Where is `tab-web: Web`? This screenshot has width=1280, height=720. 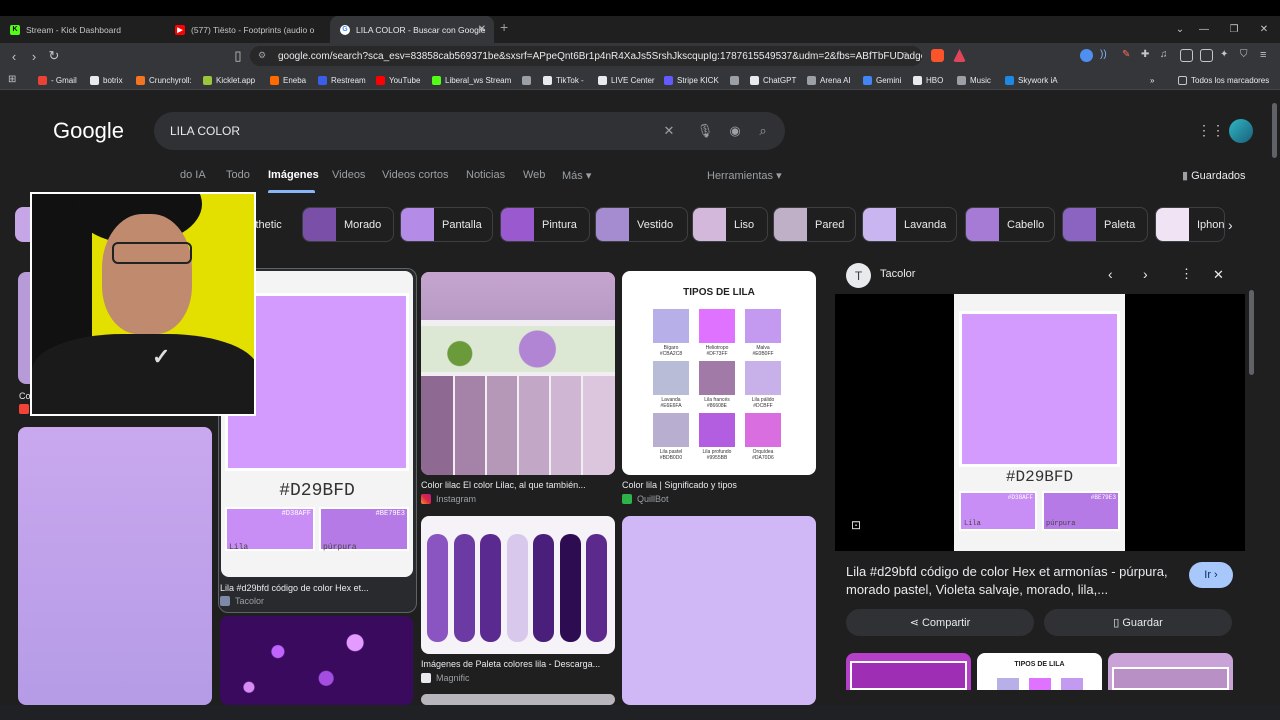 tab-web: Web is located at coordinates (534, 175).